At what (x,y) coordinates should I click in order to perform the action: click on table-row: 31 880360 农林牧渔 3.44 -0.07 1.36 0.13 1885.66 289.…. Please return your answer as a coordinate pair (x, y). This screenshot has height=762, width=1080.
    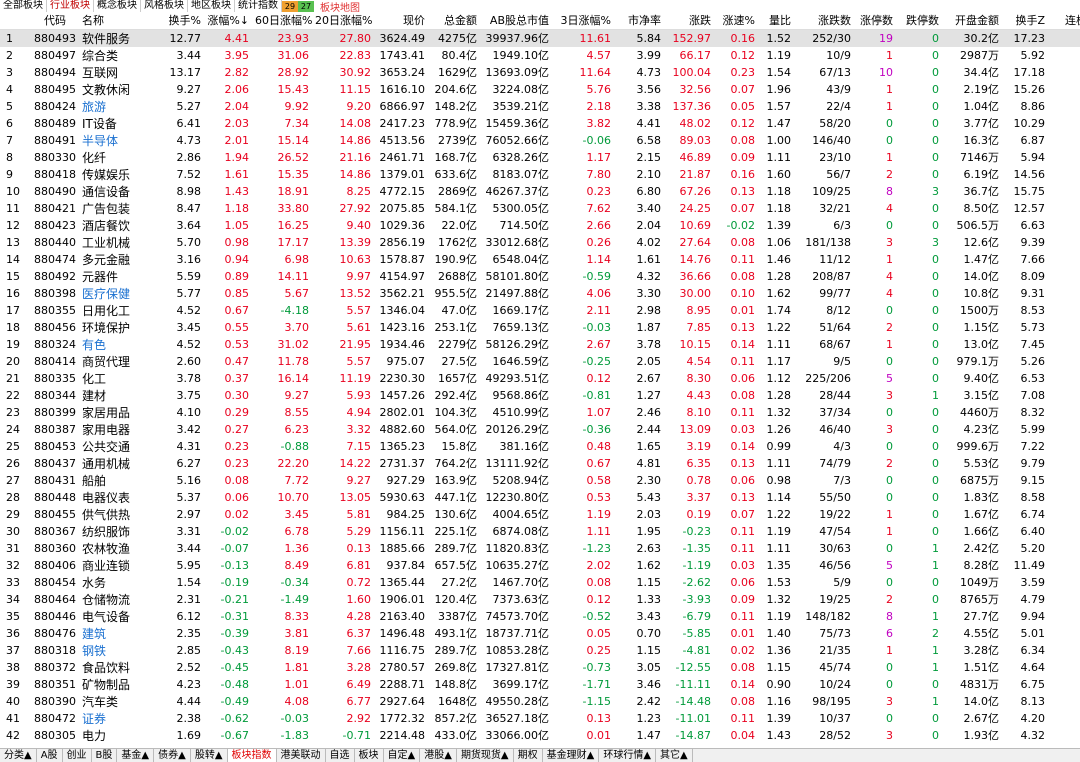
    Looking at the image, I should click on (540, 548).